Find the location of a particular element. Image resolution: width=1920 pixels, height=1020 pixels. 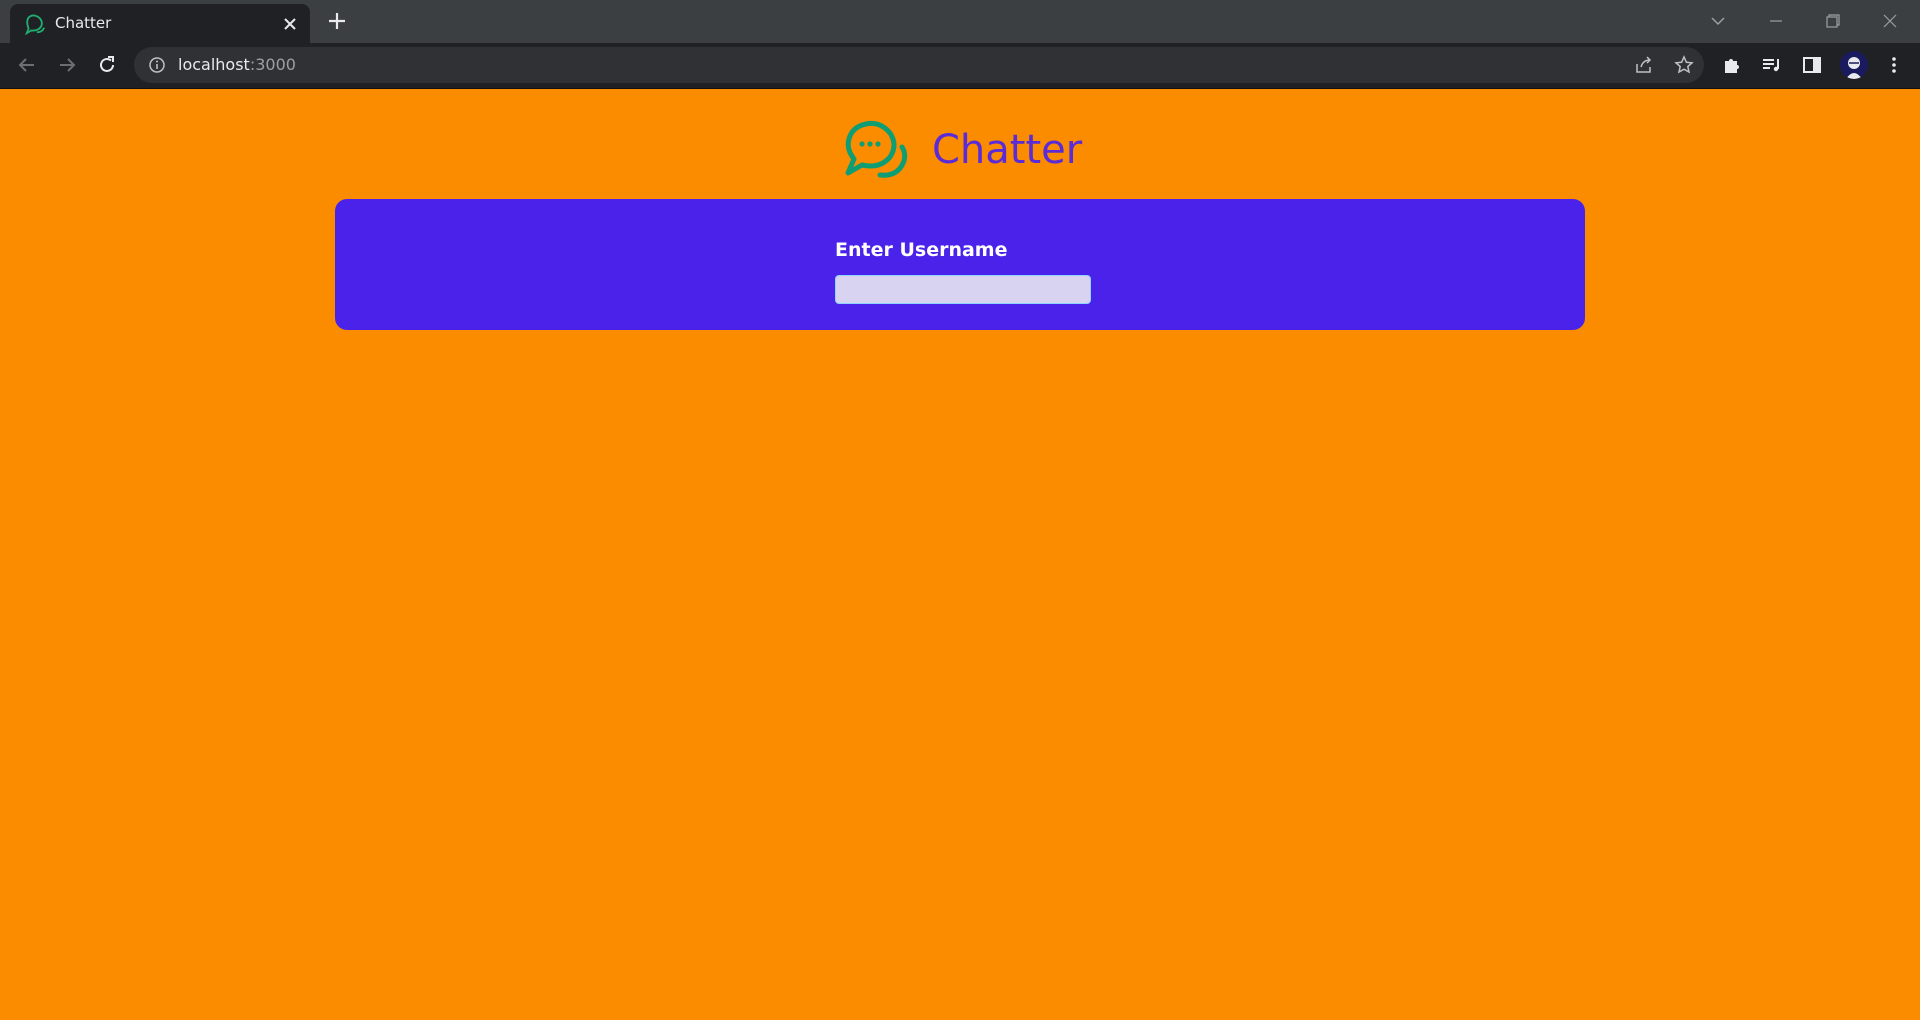

tab-search-icon is located at coordinates (1718, 21).